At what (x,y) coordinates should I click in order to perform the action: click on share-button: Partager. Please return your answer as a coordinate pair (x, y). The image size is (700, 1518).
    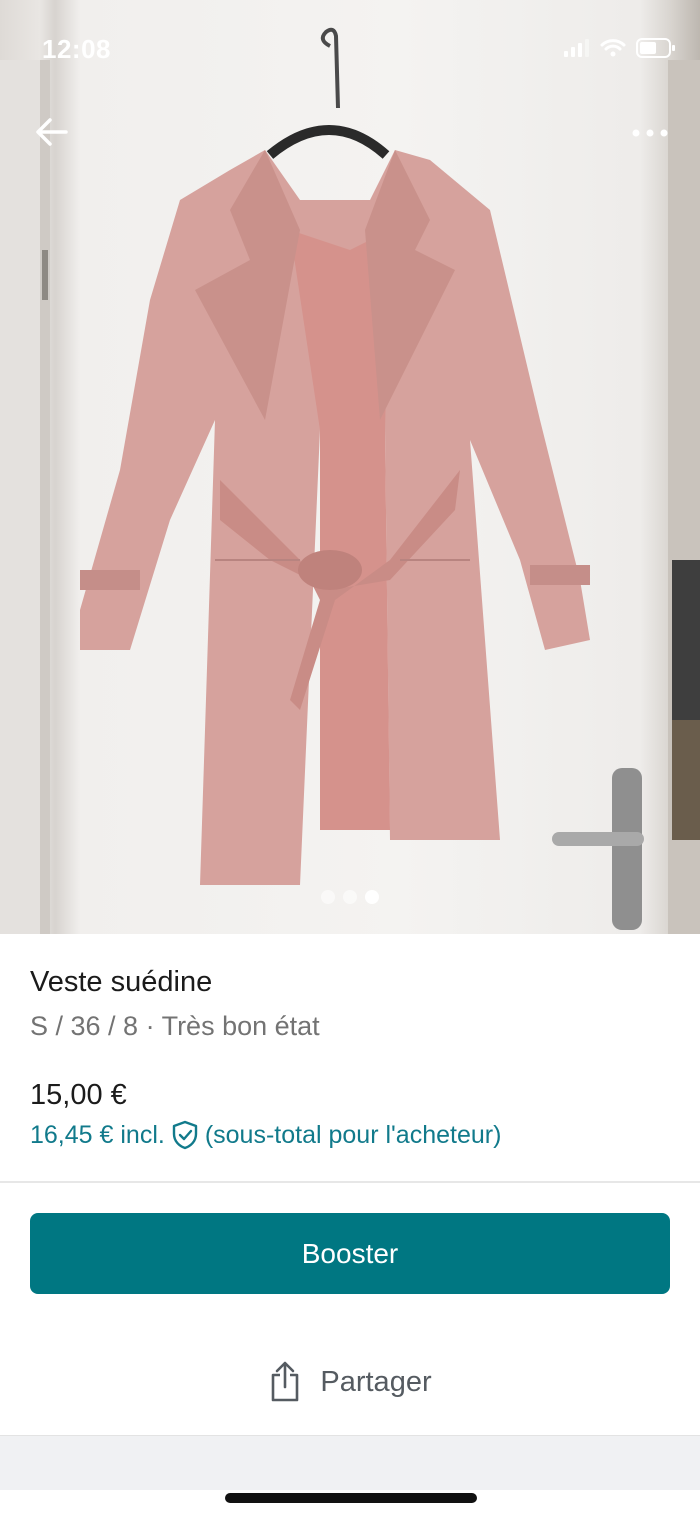
    Looking at the image, I should click on (350, 1382).